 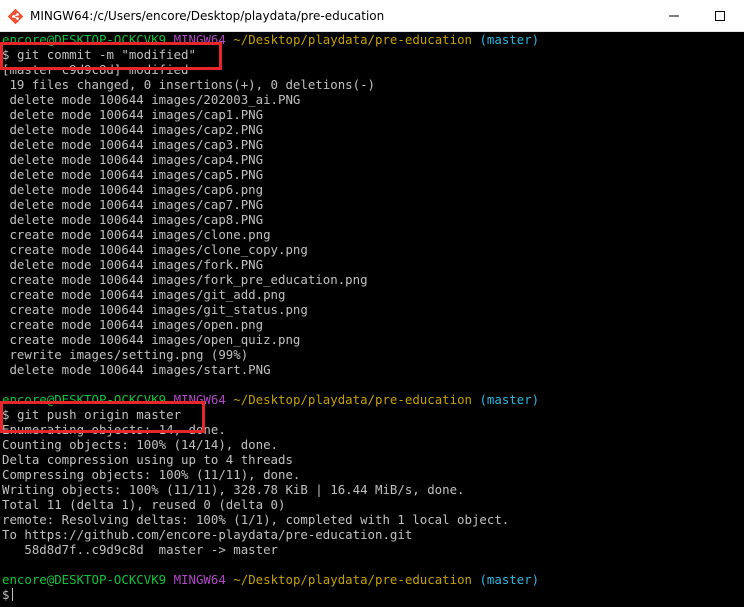 What do you see at coordinates (140, 444) in the screenshot?
I see `push-output-line: Counting objects: 100% (14/14), done.` at bounding box center [140, 444].